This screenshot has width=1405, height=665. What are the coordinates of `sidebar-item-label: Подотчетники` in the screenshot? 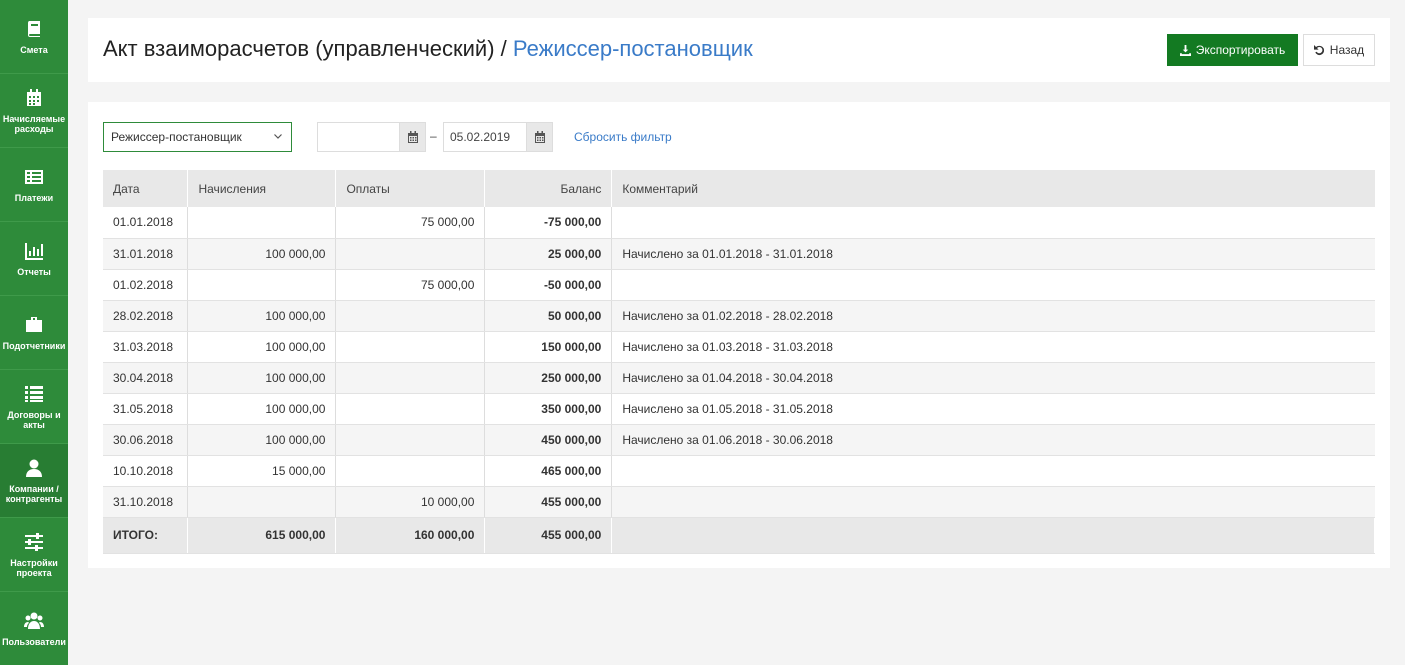 It's located at (34, 345).